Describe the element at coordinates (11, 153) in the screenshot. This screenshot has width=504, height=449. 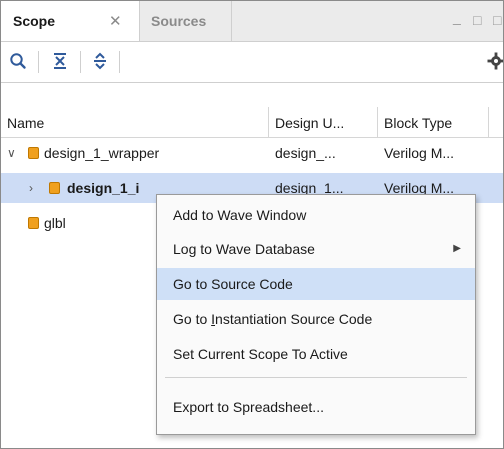
I see `chevron-down-icon: ∨` at that location.